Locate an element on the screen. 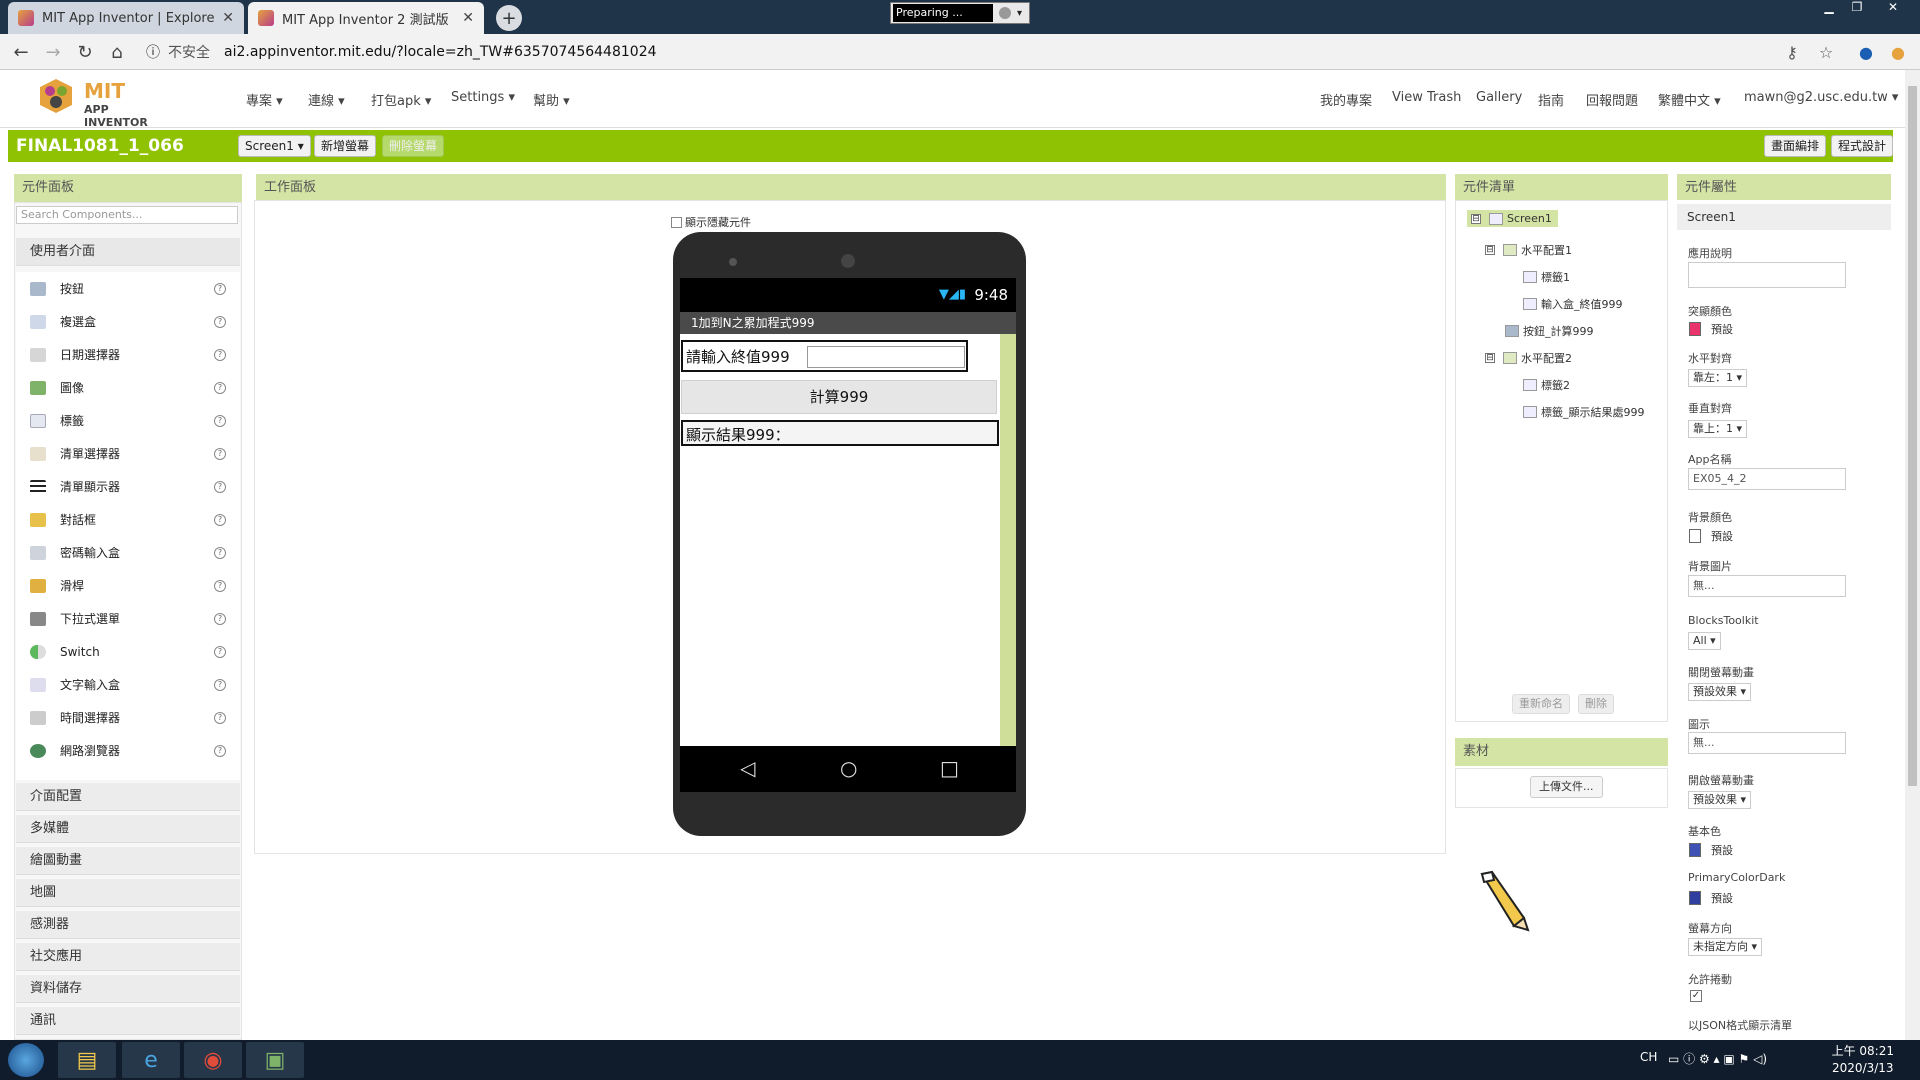 This screenshot has width=1920, height=1080. palette-item-button: 按鈕? is located at coordinates (128, 288).